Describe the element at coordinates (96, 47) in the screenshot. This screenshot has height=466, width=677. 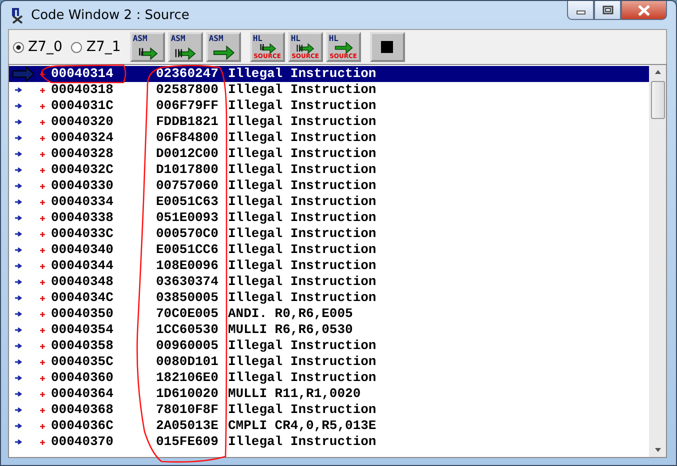
I see `core-radio: Z7_1` at that location.